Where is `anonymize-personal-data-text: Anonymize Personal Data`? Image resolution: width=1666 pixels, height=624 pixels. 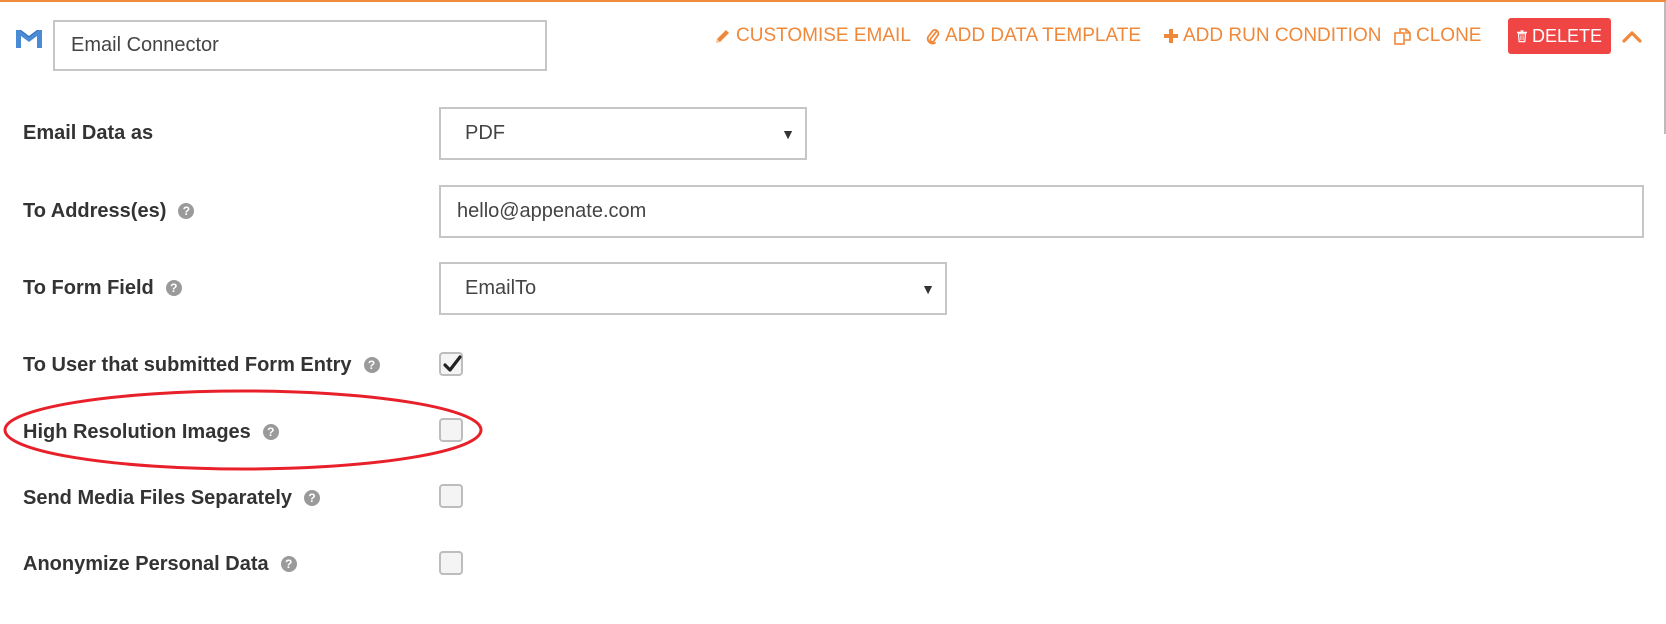 anonymize-personal-data-text: Anonymize Personal Data is located at coordinates (146, 563).